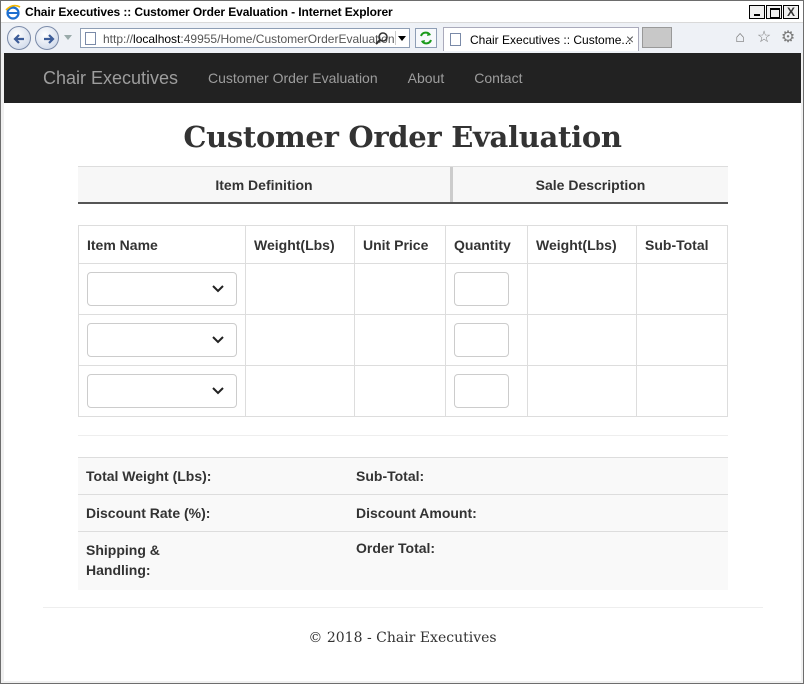 Image resolution: width=804 pixels, height=684 pixels. Describe the element at coordinates (13, 12) in the screenshot. I see `internet-explorer-logo-icon` at that location.